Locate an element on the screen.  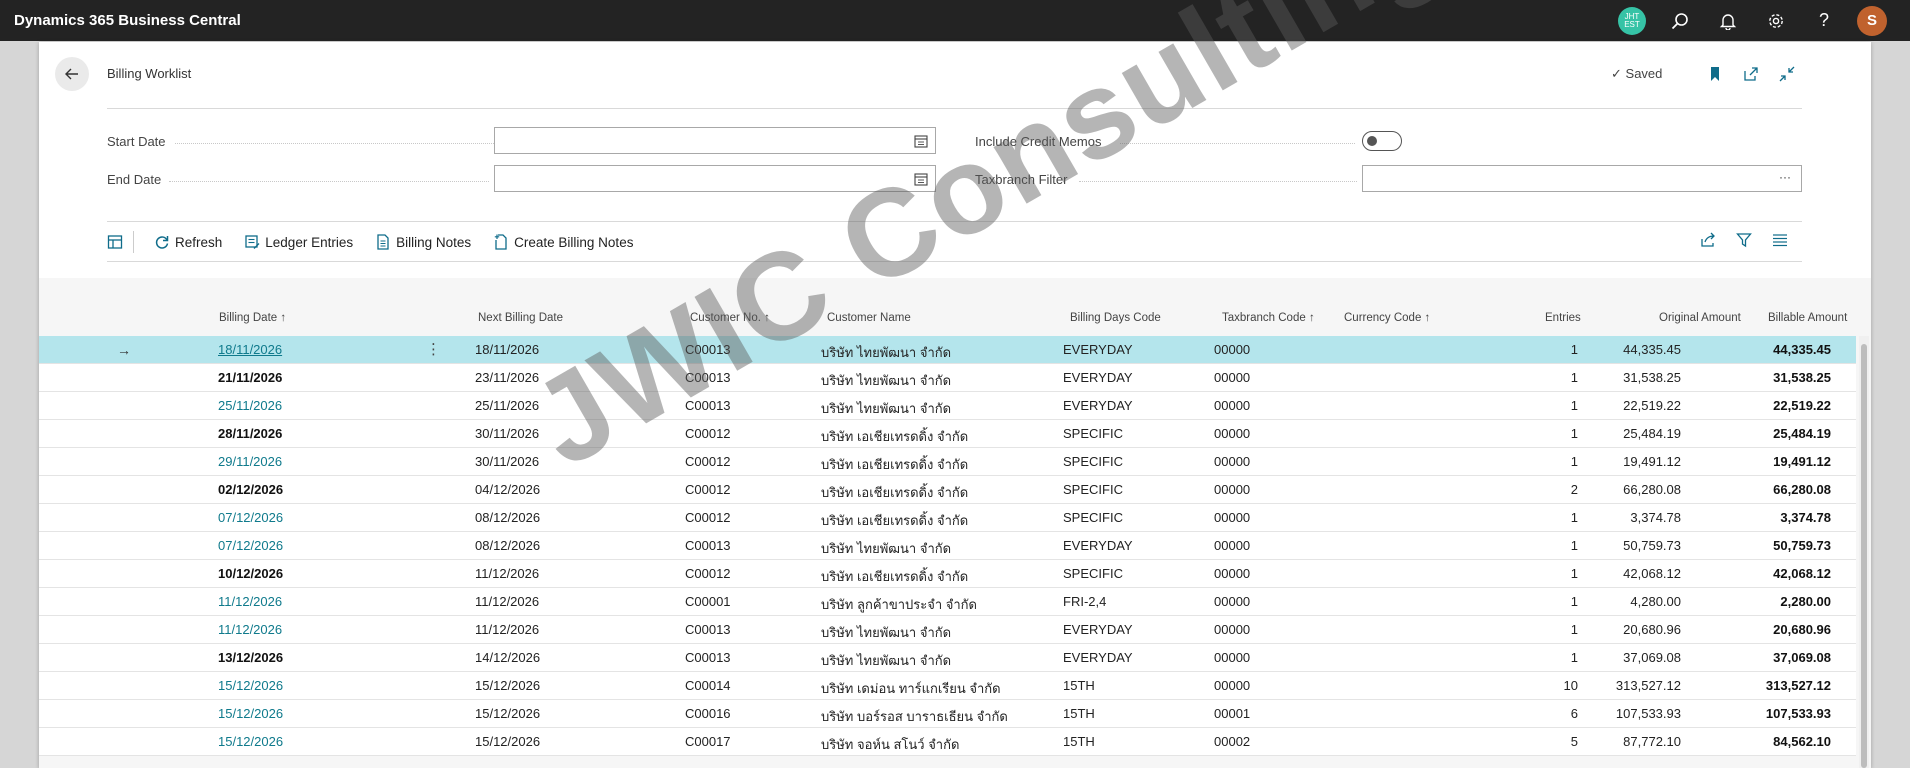
filter-button is located at coordinates (1744, 240).